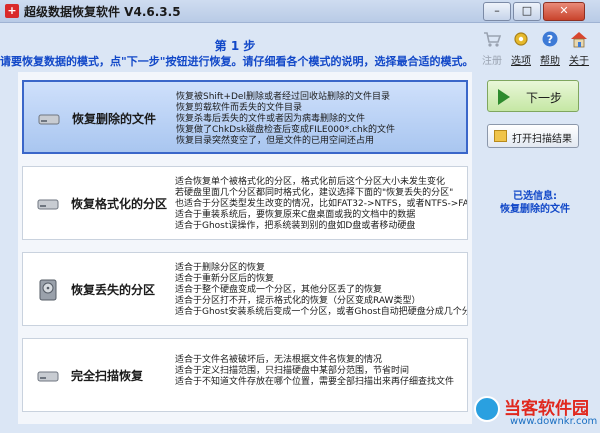 The image size is (600, 433). What do you see at coordinates (535, 209) in the screenshot?
I see `selected-info-value: 恢复删除的文件` at bounding box center [535, 209].